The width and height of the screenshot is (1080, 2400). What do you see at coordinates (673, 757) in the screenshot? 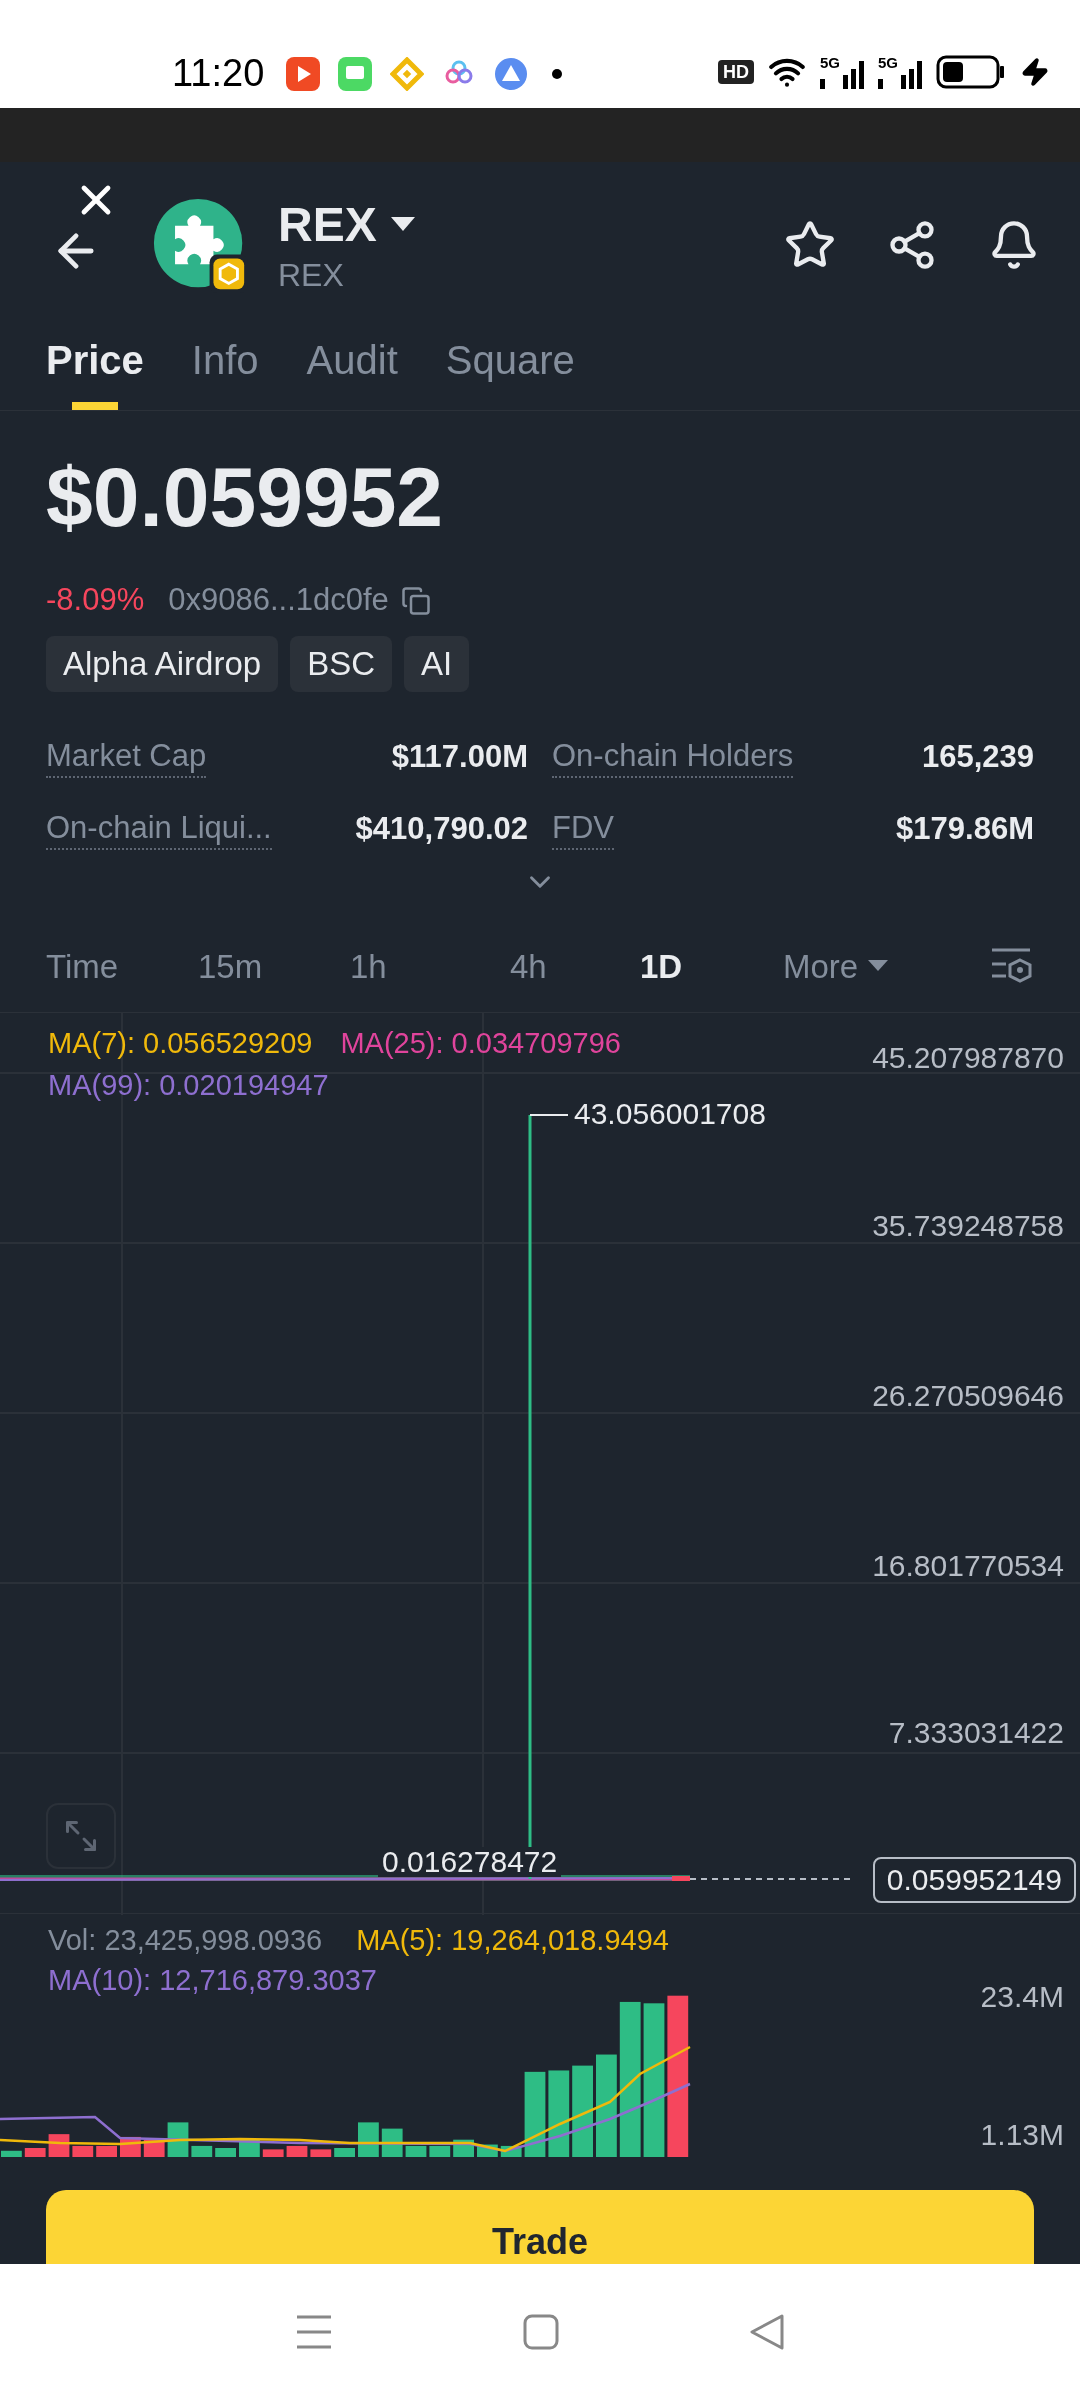
I see `stat-label: On-chain Holders` at bounding box center [673, 757].